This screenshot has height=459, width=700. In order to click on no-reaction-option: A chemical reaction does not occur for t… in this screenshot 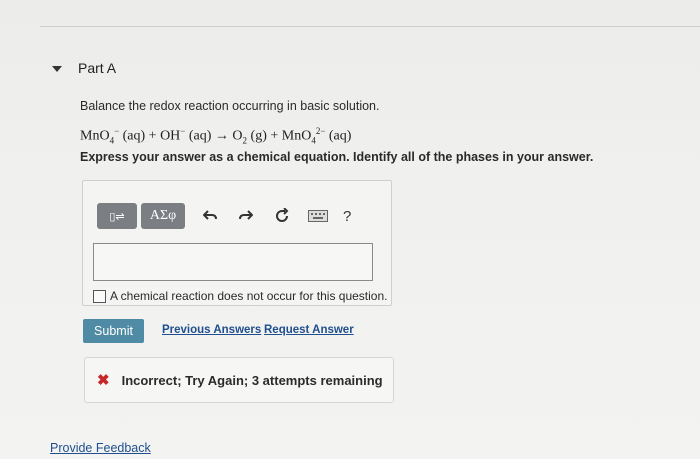, I will do `click(240, 296)`.